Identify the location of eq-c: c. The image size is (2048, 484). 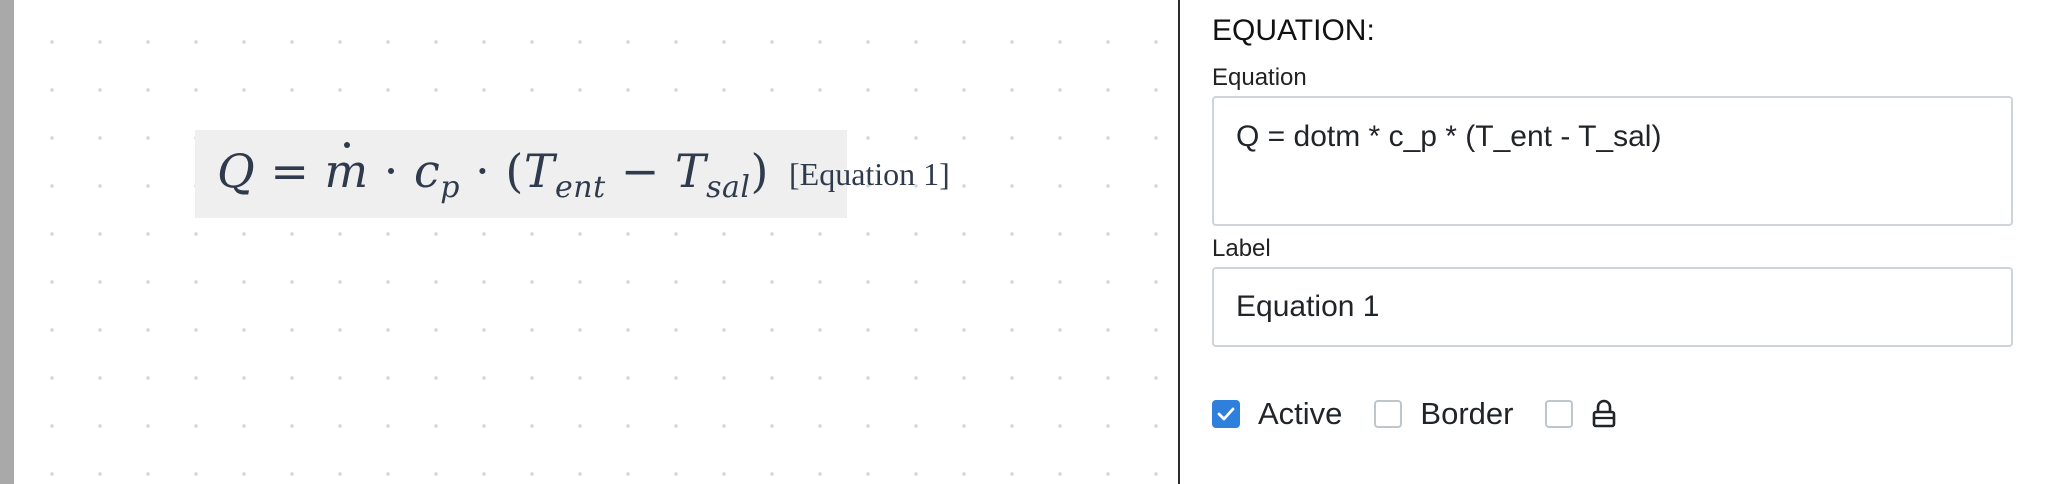
(427, 170).